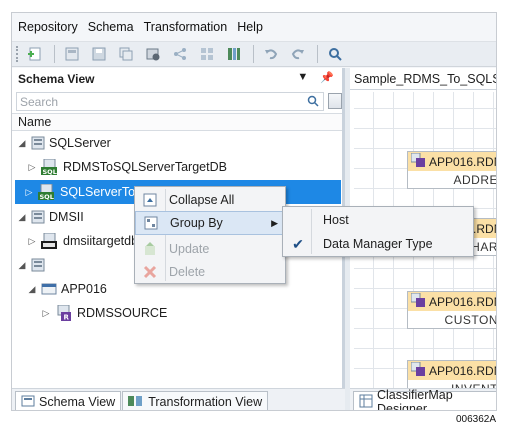 This screenshot has height=432, width=508. What do you see at coordinates (207, 54) in the screenshot?
I see `grid-icon` at bounding box center [207, 54].